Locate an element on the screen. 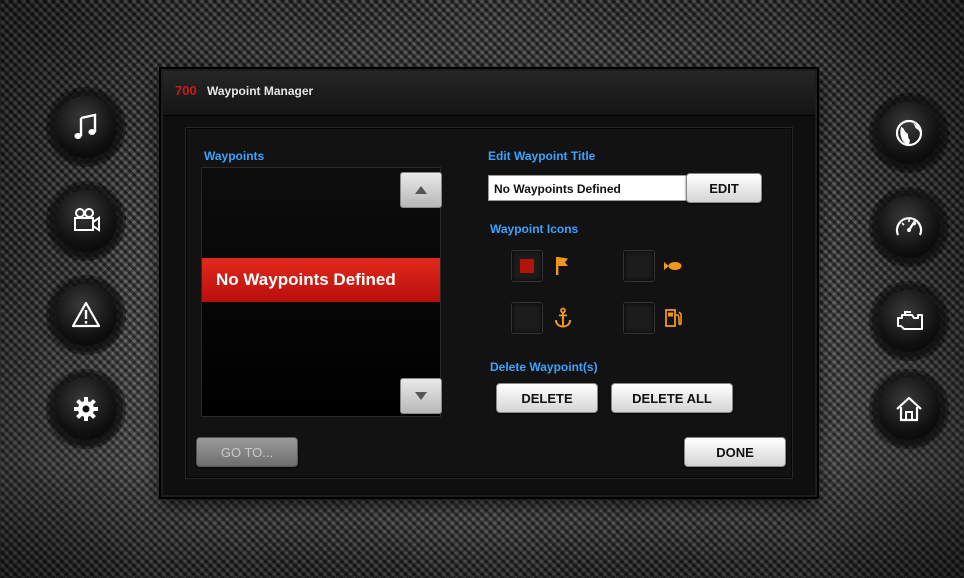  video-camera-icon is located at coordinates (87, 220).